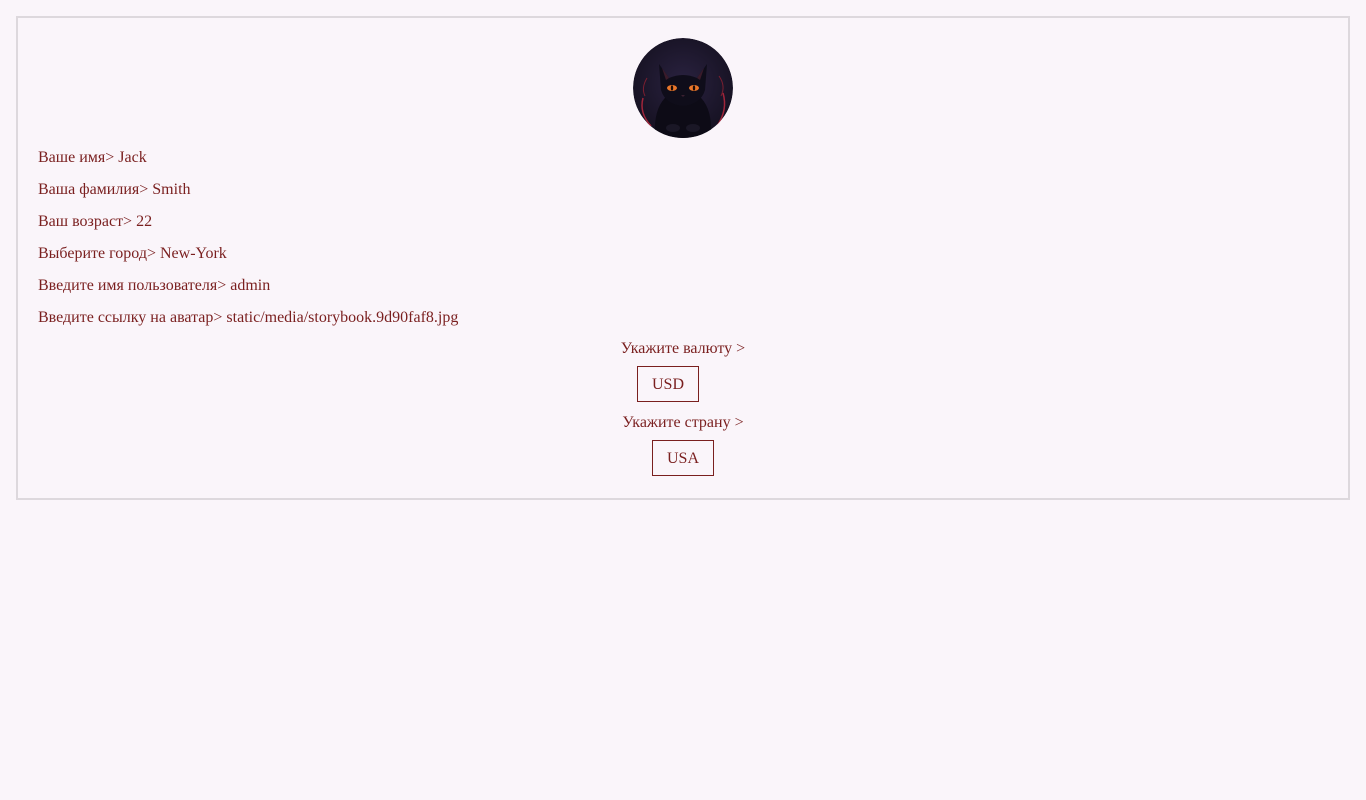 This screenshot has width=1366, height=800. Describe the element at coordinates (130, 317) in the screenshot. I see `avatar-link-label: Введите ссылку на аватар>` at that location.